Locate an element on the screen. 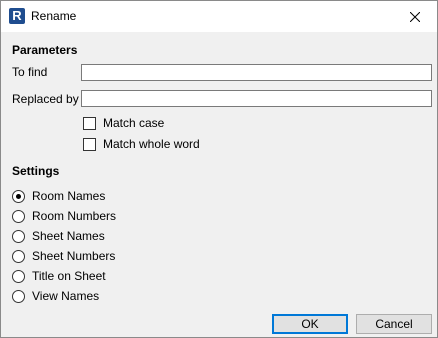  radio-title-on-sheet: Title on Sheet is located at coordinates (59, 276).